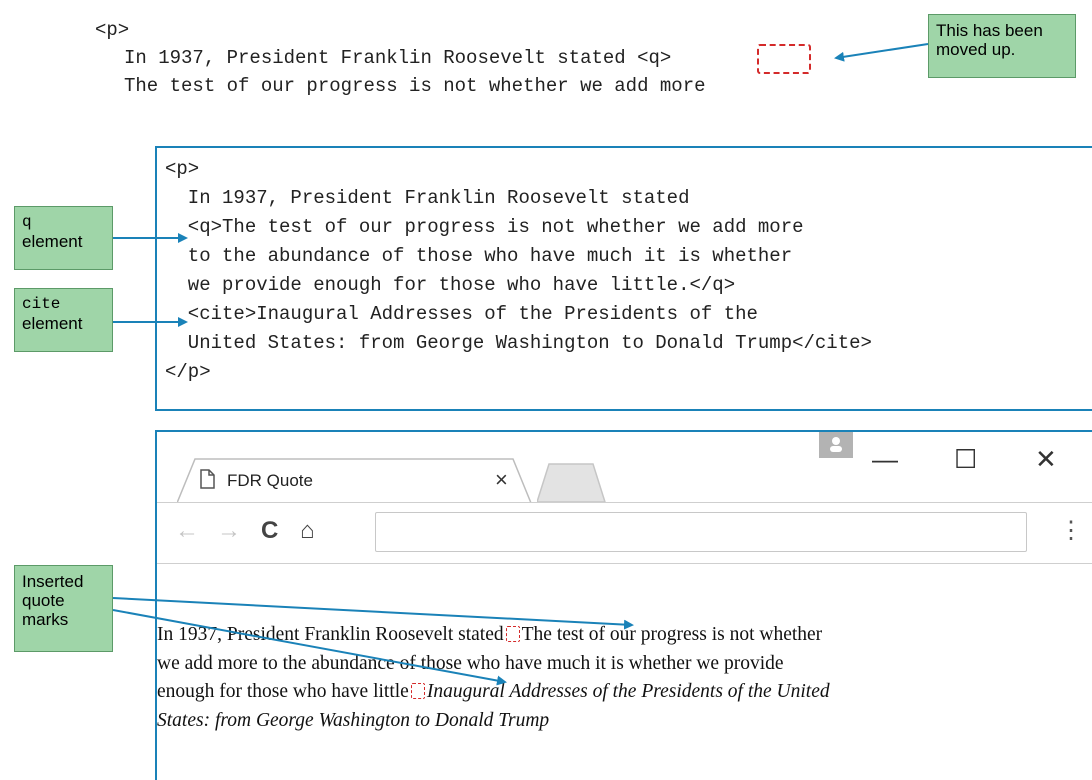  I want to click on inserted-quote-marks-callout: Inserted quote marks, so click(63, 608).